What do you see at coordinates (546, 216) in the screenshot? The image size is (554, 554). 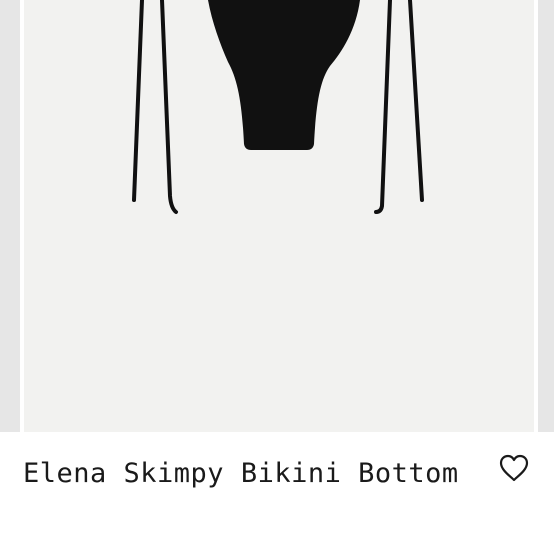 I see `next-image-peek` at bounding box center [546, 216].